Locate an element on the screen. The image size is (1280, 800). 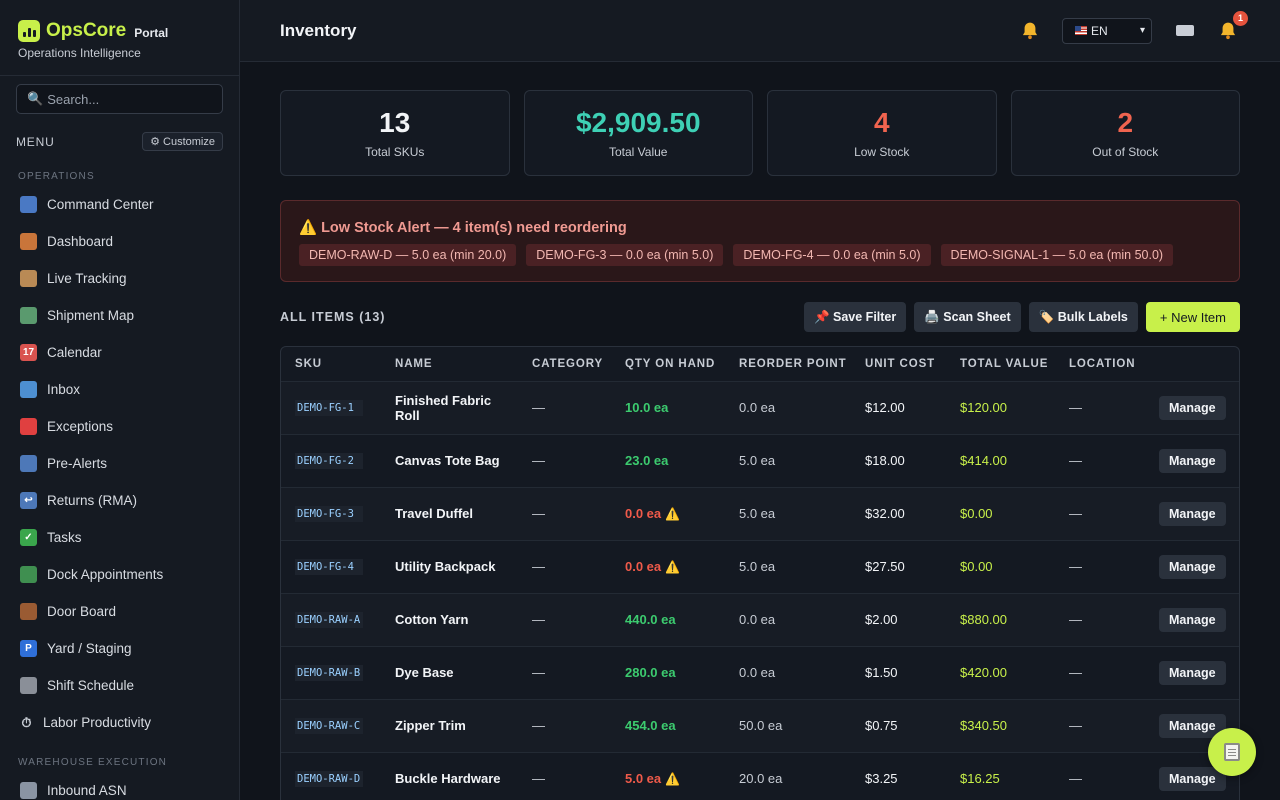
notifications-bell-icon: 1 is located at coordinates (1232, 26).